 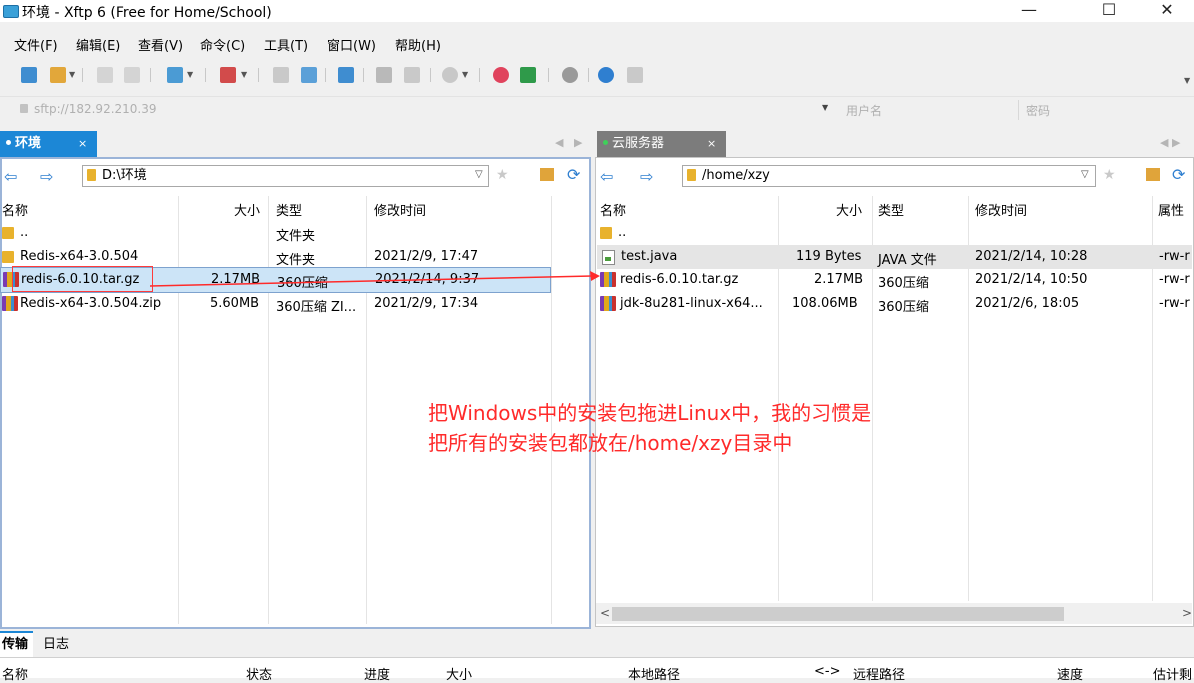 What do you see at coordinates (15, 642) in the screenshot?
I see `tab-transfer: 传输` at bounding box center [15, 642].